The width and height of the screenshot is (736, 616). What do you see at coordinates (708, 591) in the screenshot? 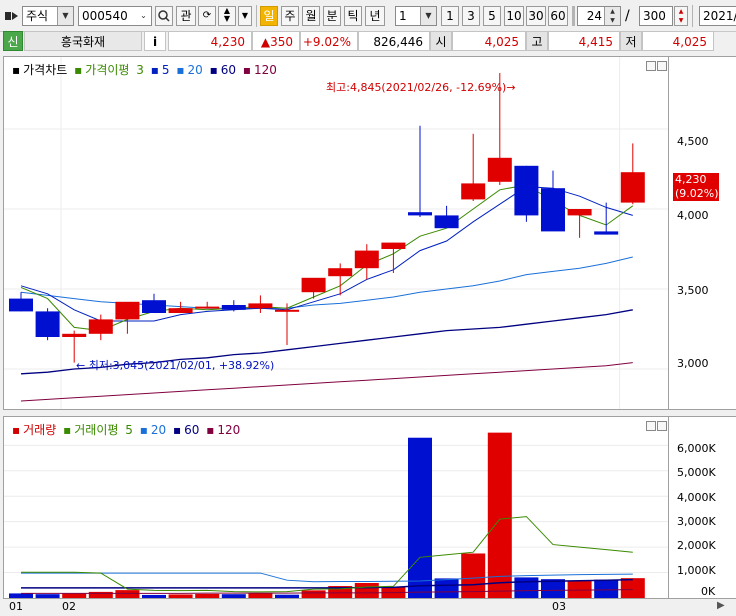
I see `vol-tick-0k: 0K` at bounding box center [708, 591].